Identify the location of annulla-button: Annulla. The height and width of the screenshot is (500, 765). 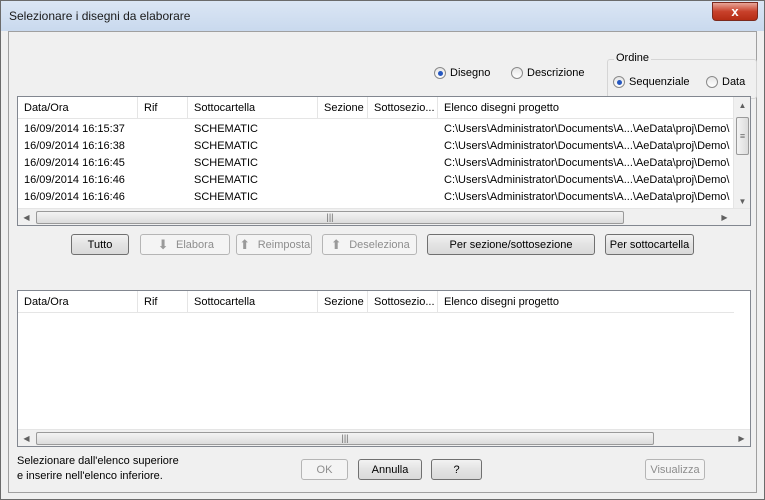
(390, 469).